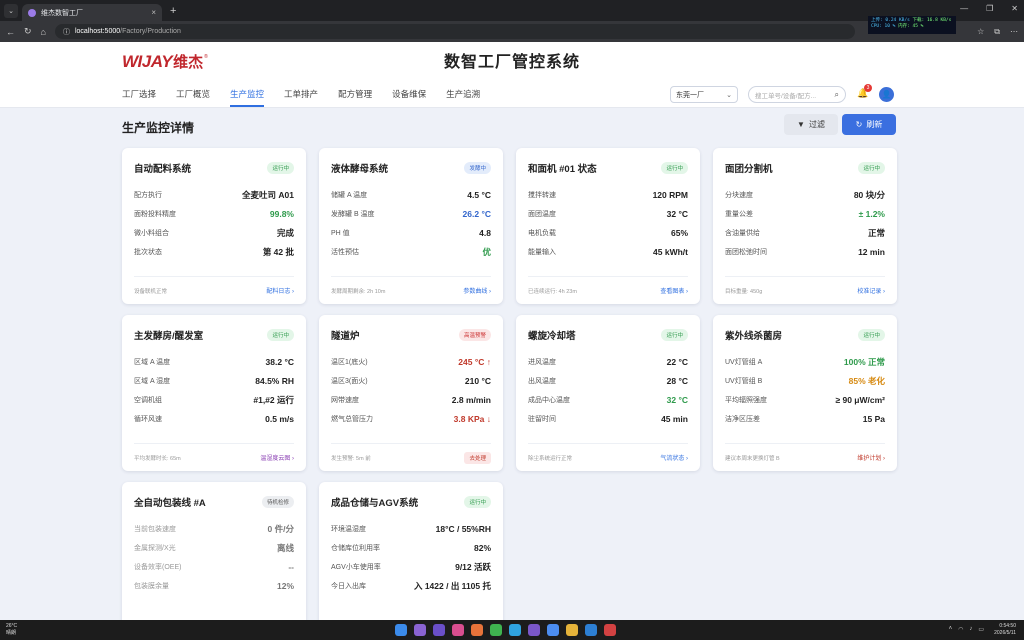 The height and width of the screenshot is (640, 1024). What do you see at coordinates (411, 502) in the screenshot?
I see `card-header: 成品仓储与AGV系统 运行中` at bounding box center [411, 502].